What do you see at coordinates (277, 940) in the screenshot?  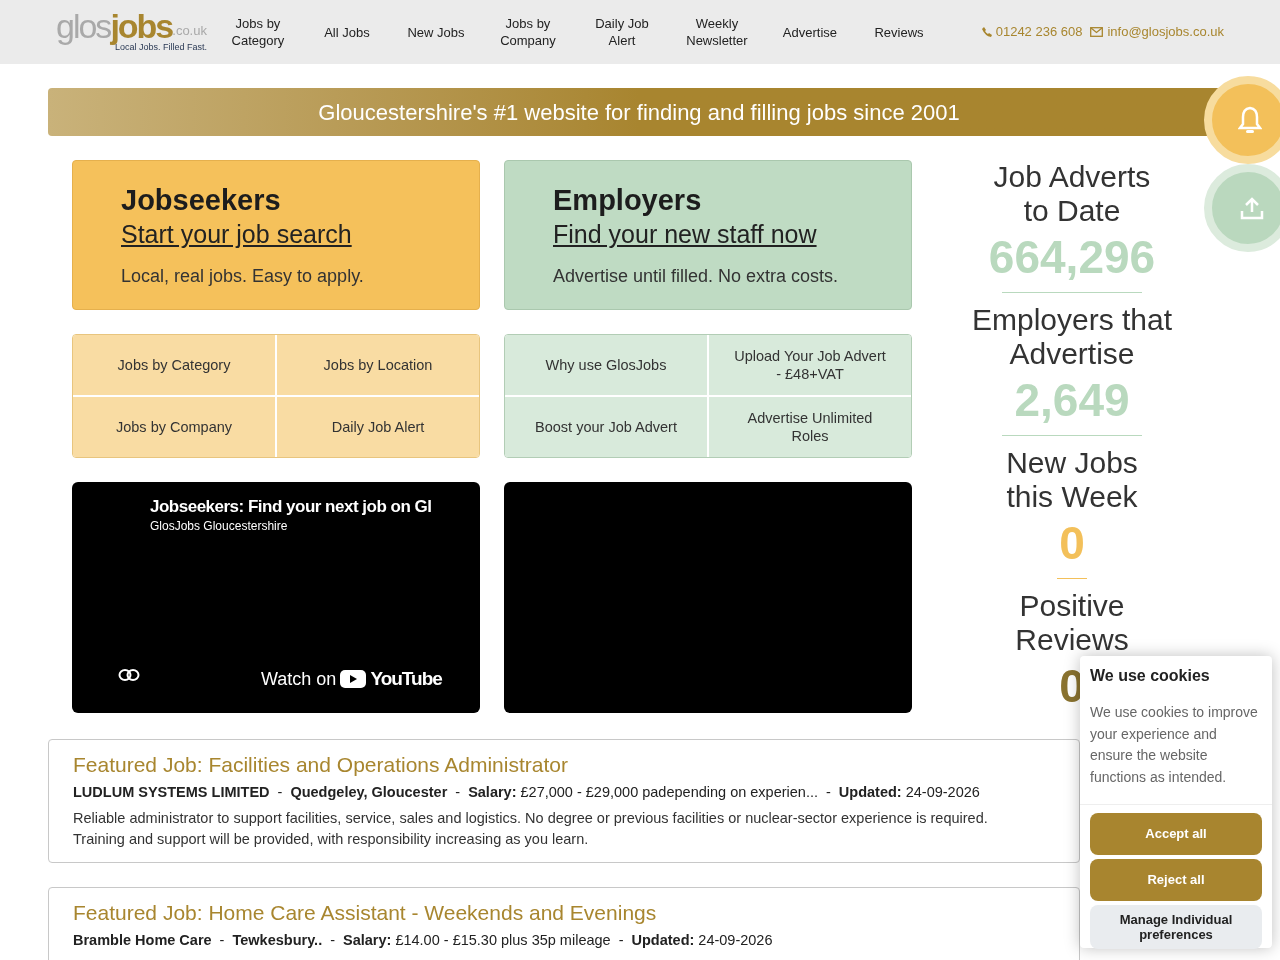 I see `job-location: Tewkesbury..` at bounding box center [277, 940].